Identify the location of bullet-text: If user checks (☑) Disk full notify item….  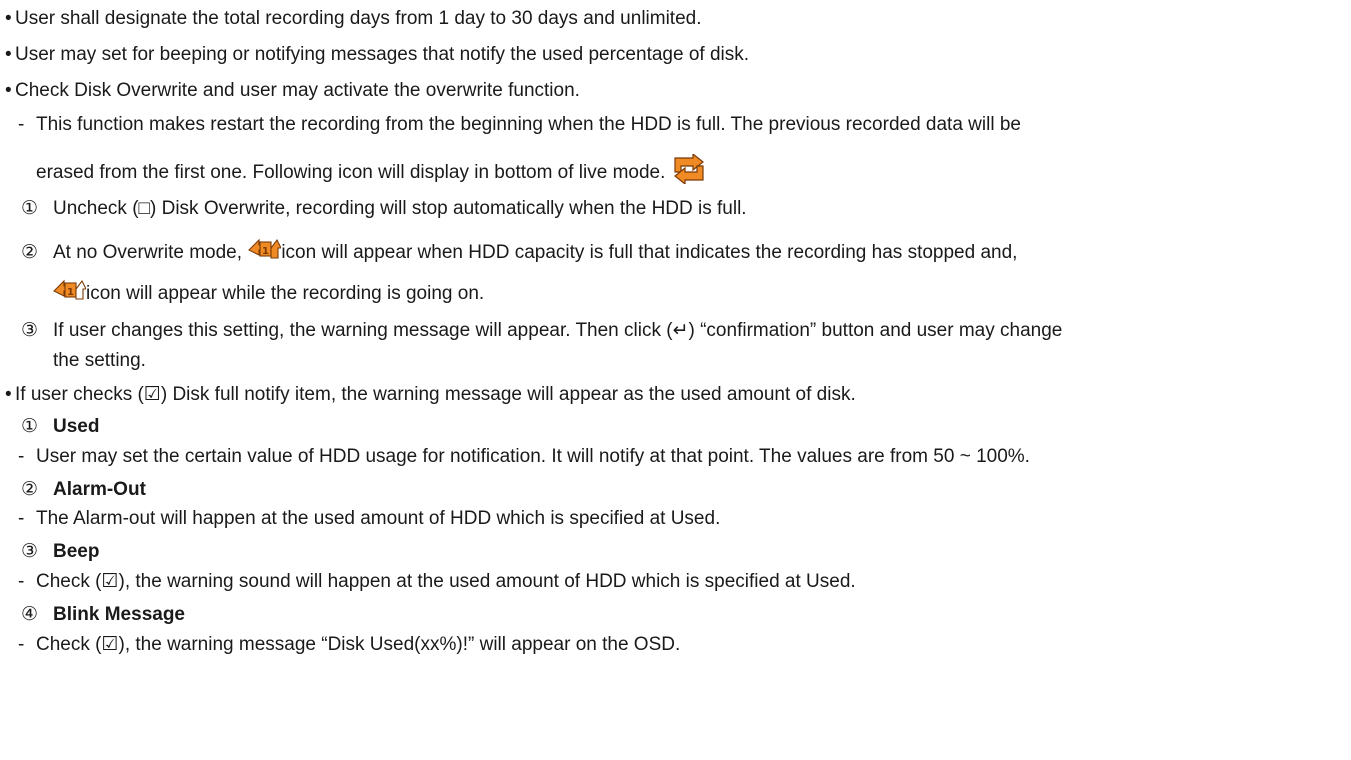
(435, 394).